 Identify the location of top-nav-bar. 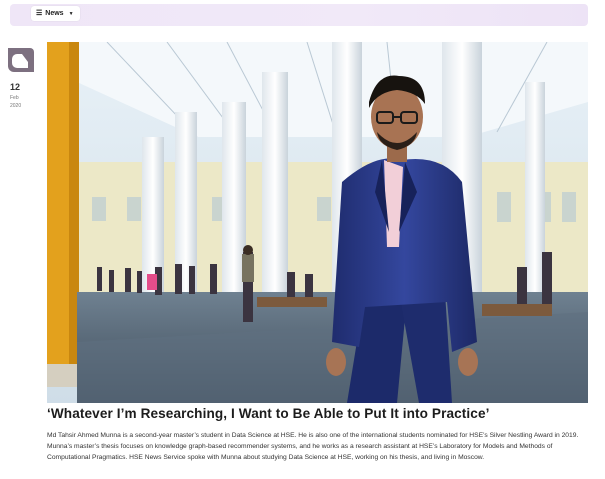
(299, 15).